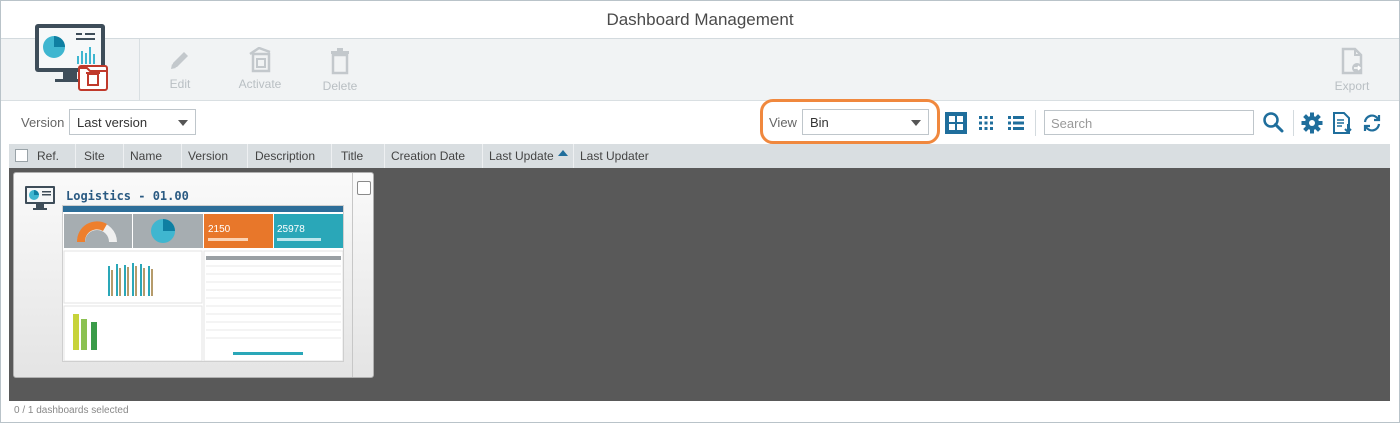 The image size is (1400, 423). I want to click on version-select-value: Last version, so click(112, 122).